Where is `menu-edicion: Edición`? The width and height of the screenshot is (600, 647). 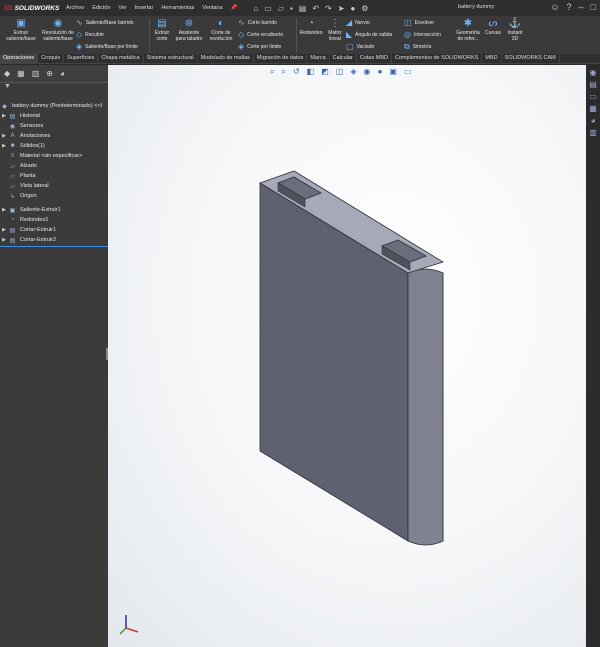
menu-edicion: Edición is located at coordinates (101, 8).